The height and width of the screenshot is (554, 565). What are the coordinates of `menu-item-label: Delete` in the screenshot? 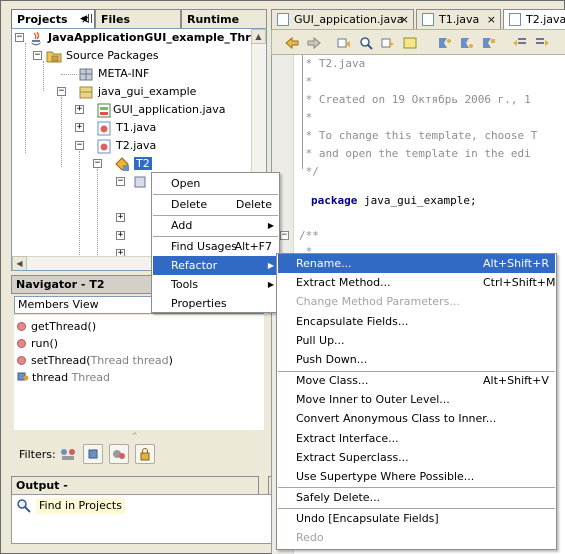 It's located at (189, 204).